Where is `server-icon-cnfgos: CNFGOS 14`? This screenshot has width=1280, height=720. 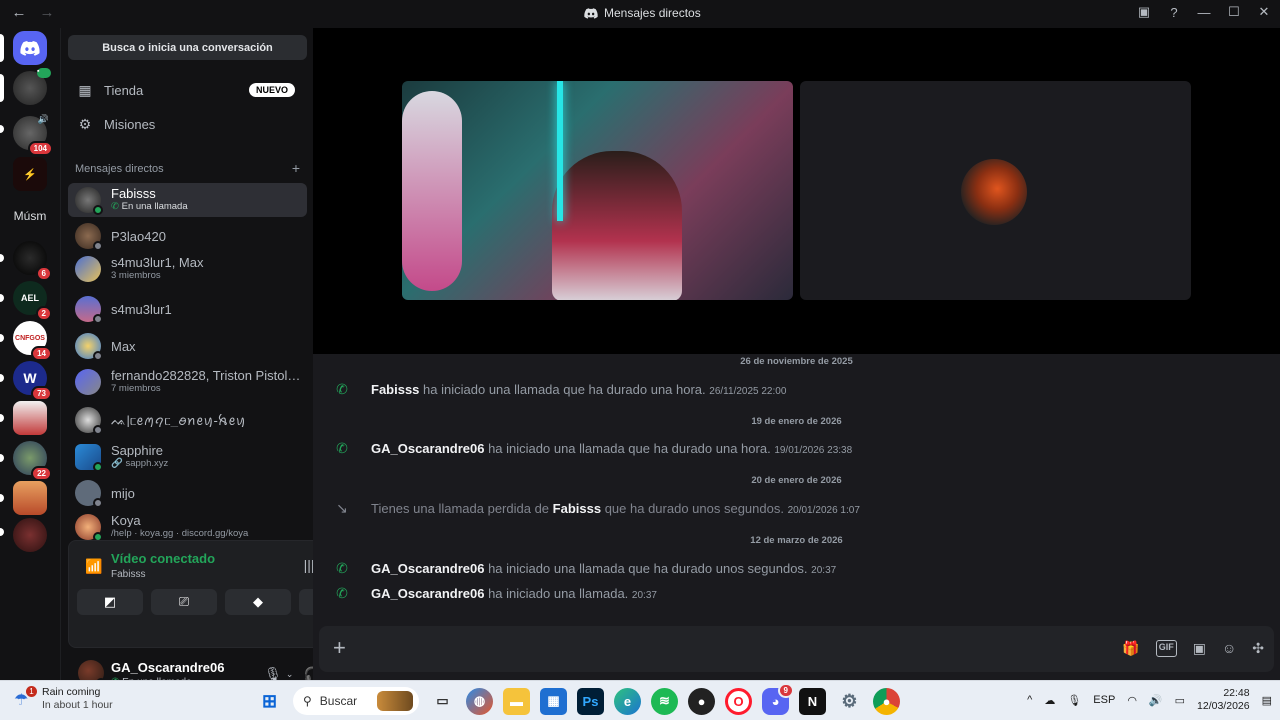 server-icon-cnfgos: CNFGOS 14 is located at coordinates (32, 341).